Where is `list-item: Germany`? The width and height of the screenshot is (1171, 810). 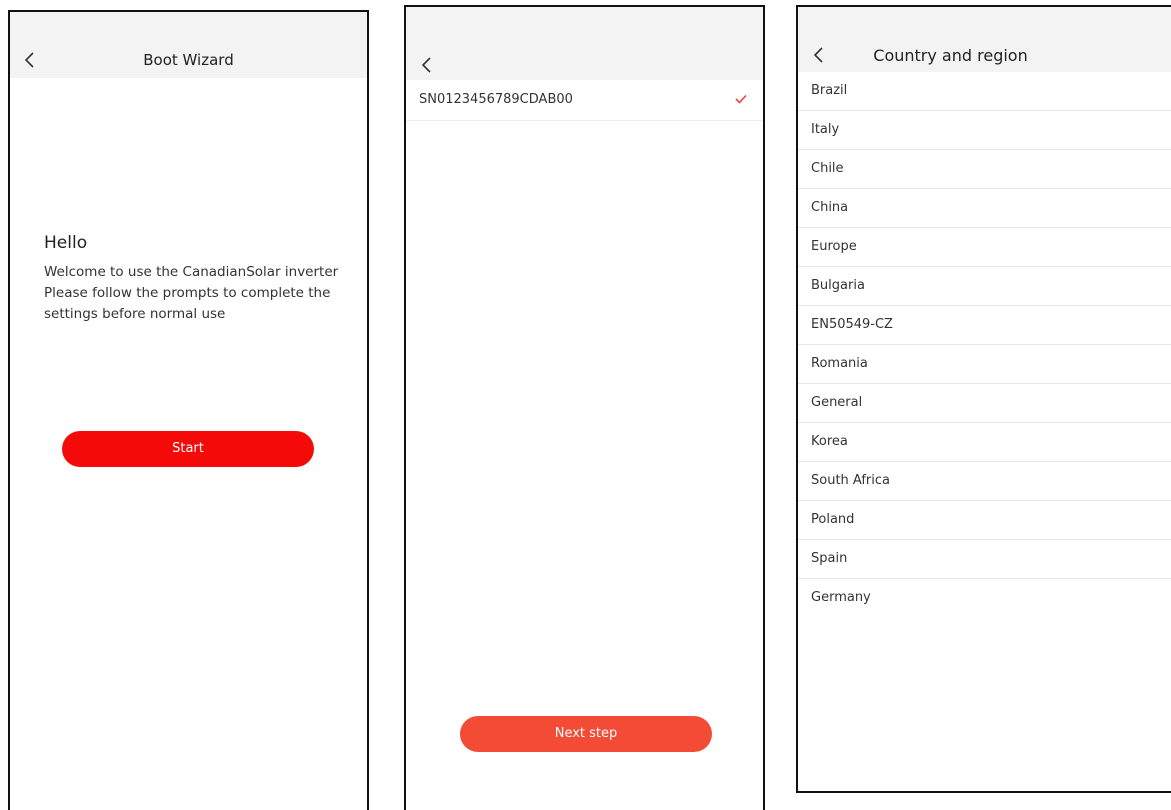
list-item: Germany is located at coordinates (984, 598).